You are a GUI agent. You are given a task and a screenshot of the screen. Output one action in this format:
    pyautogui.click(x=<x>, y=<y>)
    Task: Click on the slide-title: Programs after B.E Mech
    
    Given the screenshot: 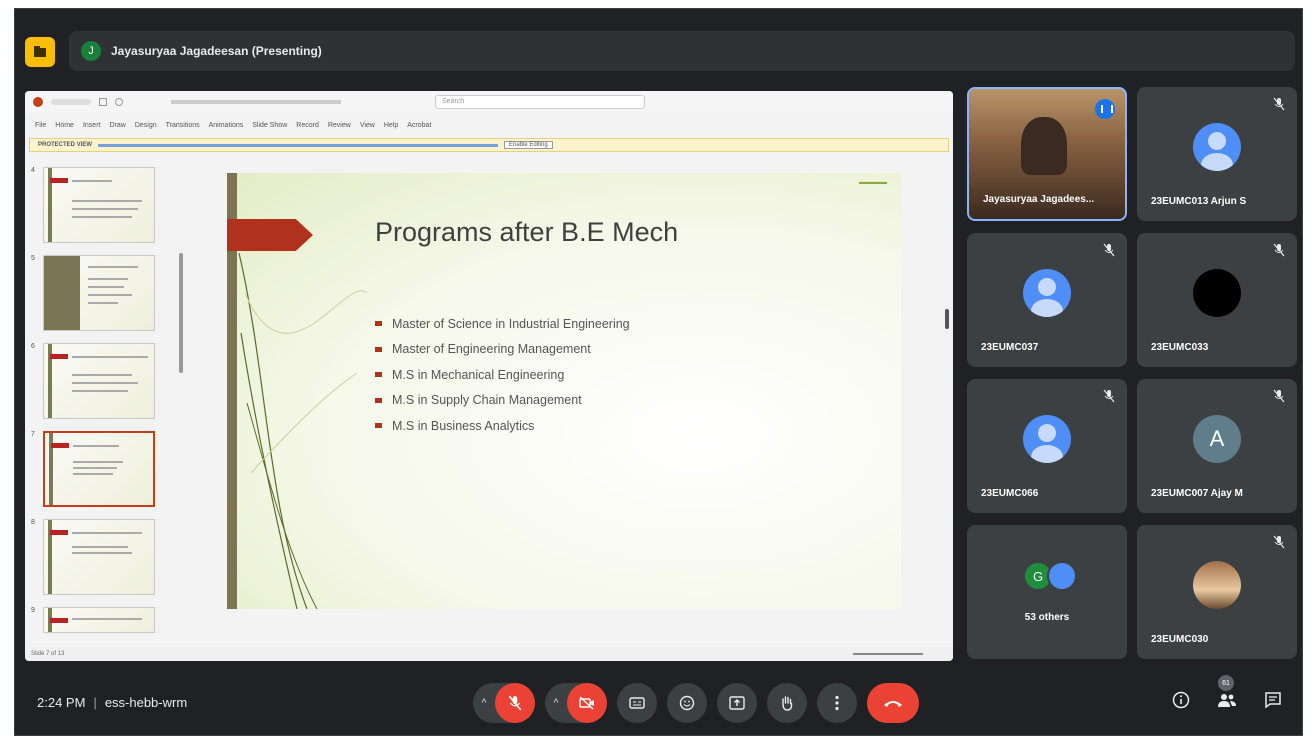 What is the action you would take?
    pyautogui.click(x=527, y=232)
    